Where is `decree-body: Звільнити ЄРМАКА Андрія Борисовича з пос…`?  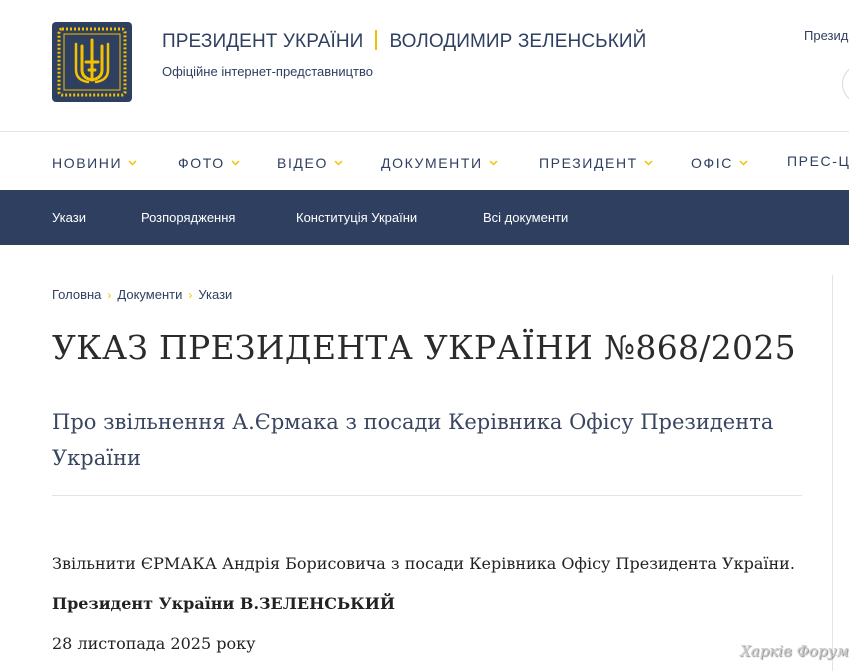
decree-body: Звільнити ЄРМАКА Андрія Борисовича з пос… is located at coordinates (423, 563).